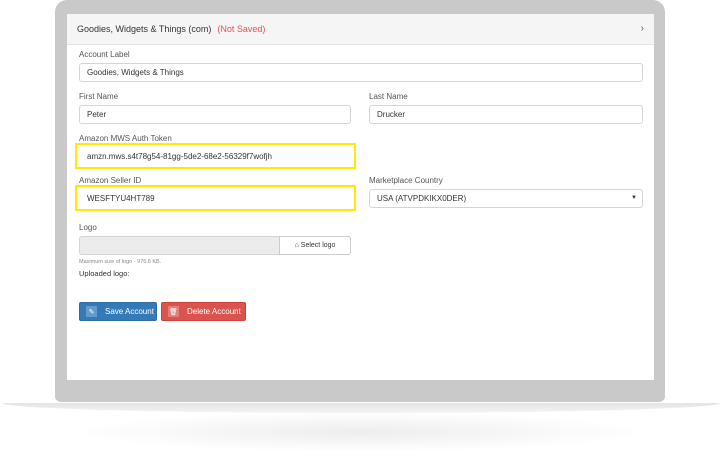  Describe the element at coordinates (634, 198) in the screenshot. I see `dropdown-arrow-icon: ▼` at that location.